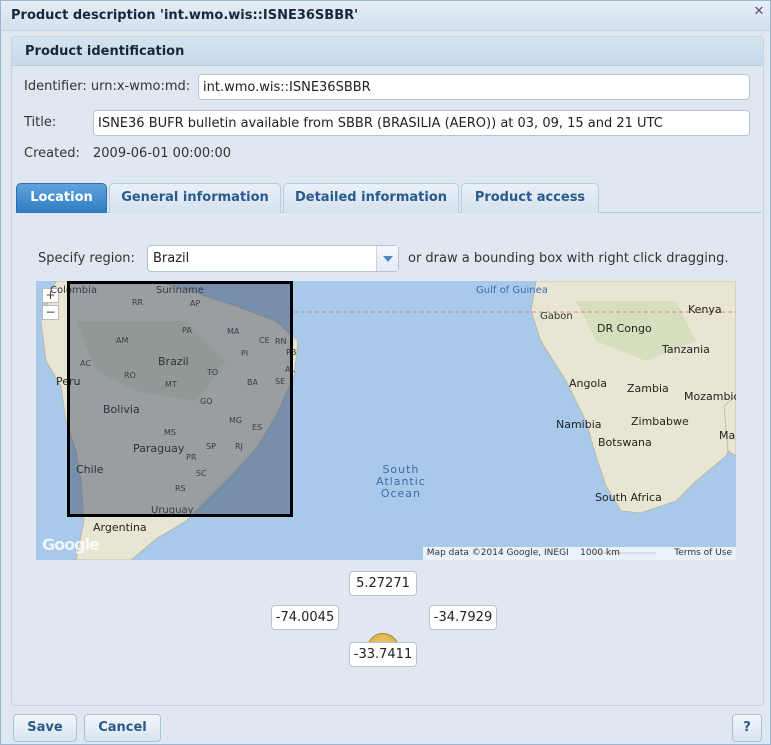 This screenshot has height=745, width=771. Describe the element at coordinates (474, 87) in the screenshot. I see `identifier-field` at that location.